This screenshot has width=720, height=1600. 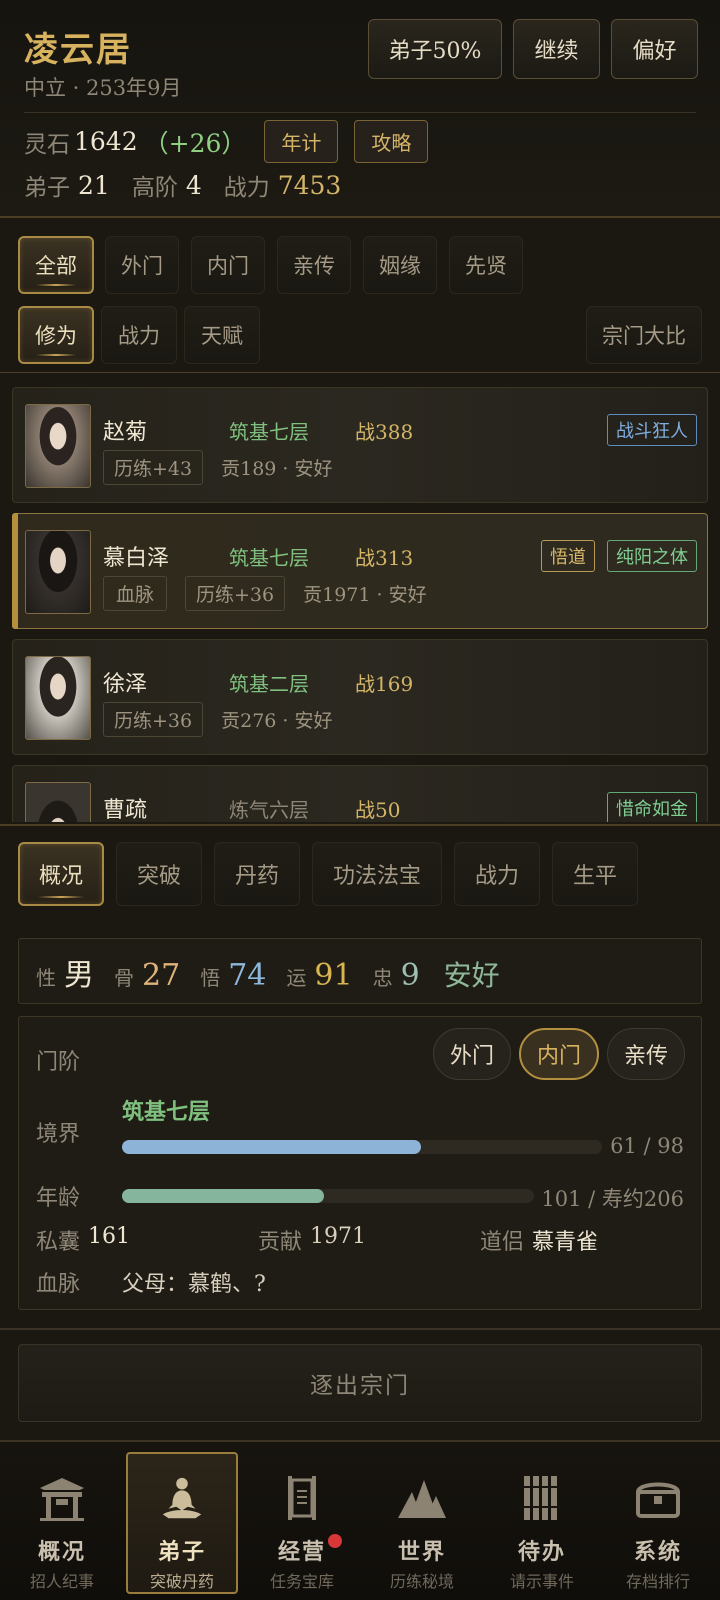 What do you see at coordinates (58, 1134) in the screenshot?
I see `realm-label: 境界` at bounding box center [58, 1134].